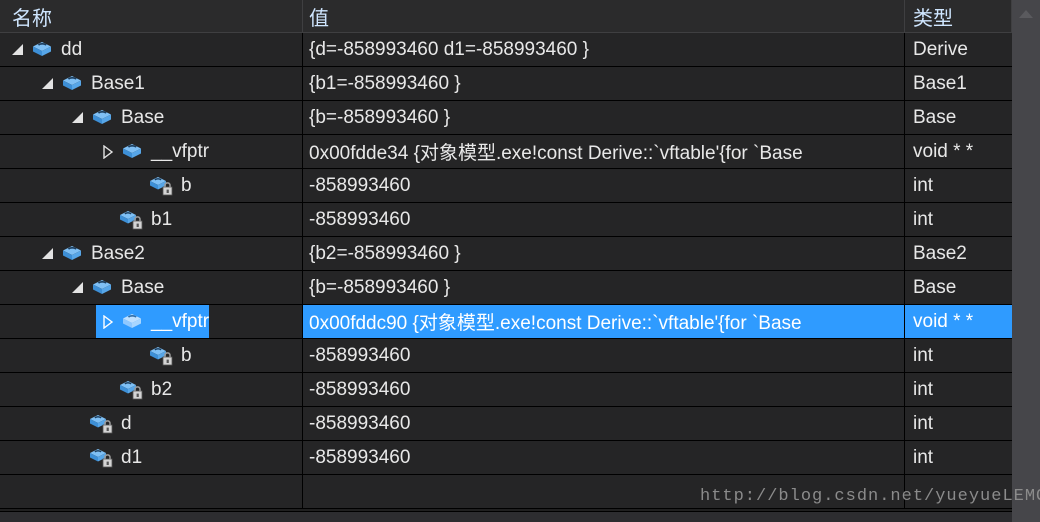 Image resolution: width=1040 pixels, height=522 pixels. Describe the element at coordinates (151, 16) in the screenshot. I see `column-header-name: 名称` at that location.